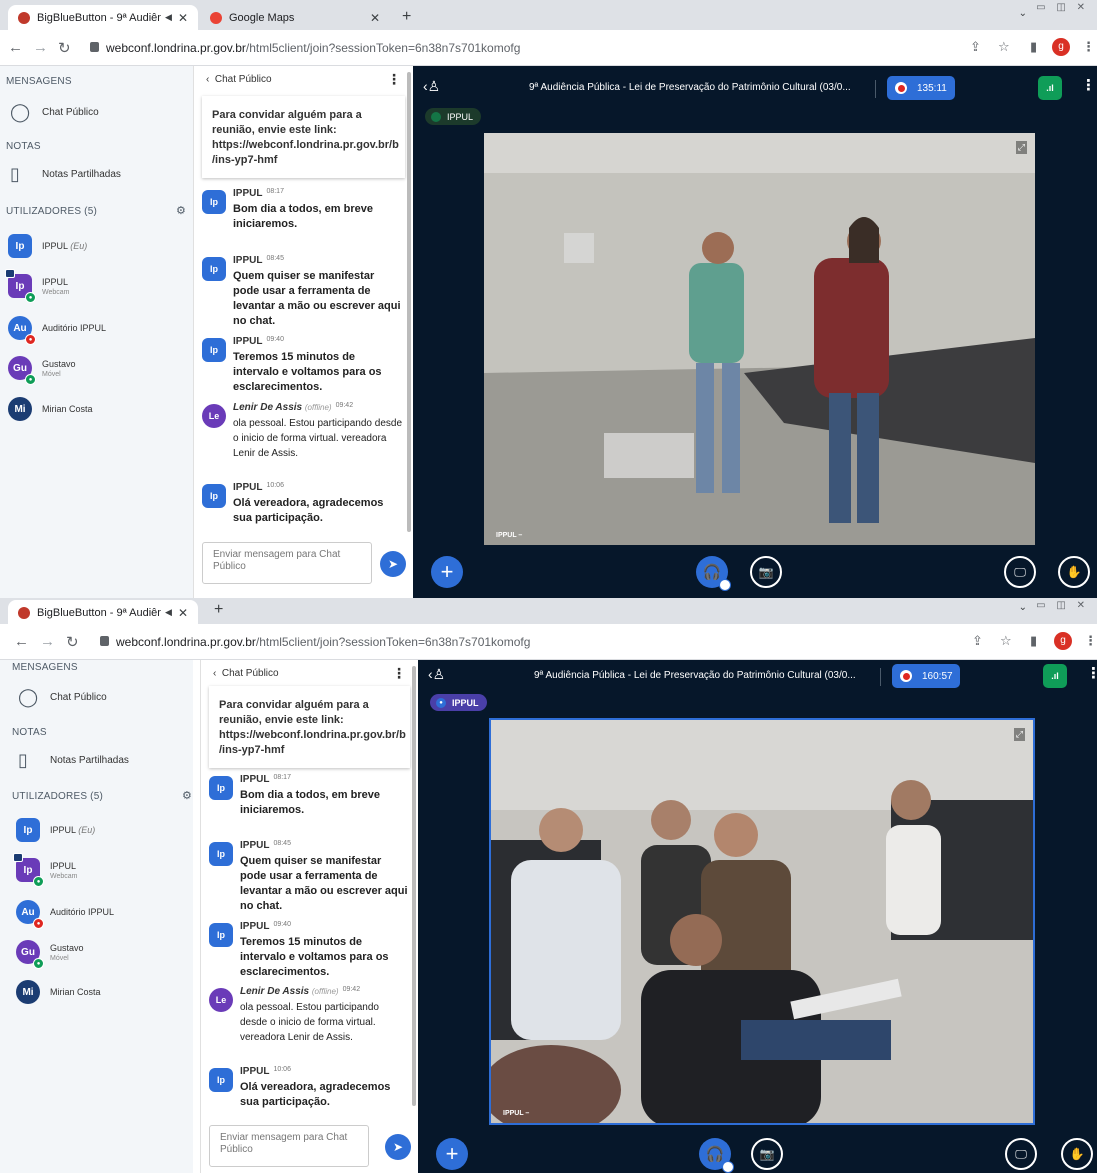  Describe the element at coordinates (906, 676) in the screenshot. I see `record-icon` at that location.